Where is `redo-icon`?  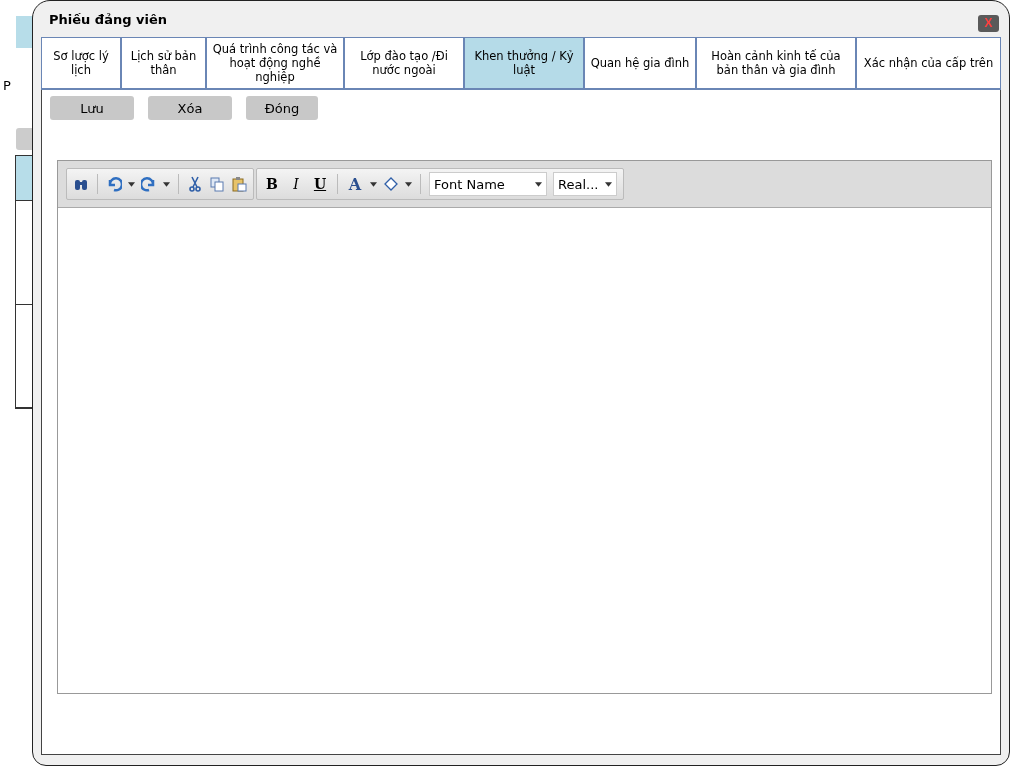 redo-icon is located at coordinates (149, 184).